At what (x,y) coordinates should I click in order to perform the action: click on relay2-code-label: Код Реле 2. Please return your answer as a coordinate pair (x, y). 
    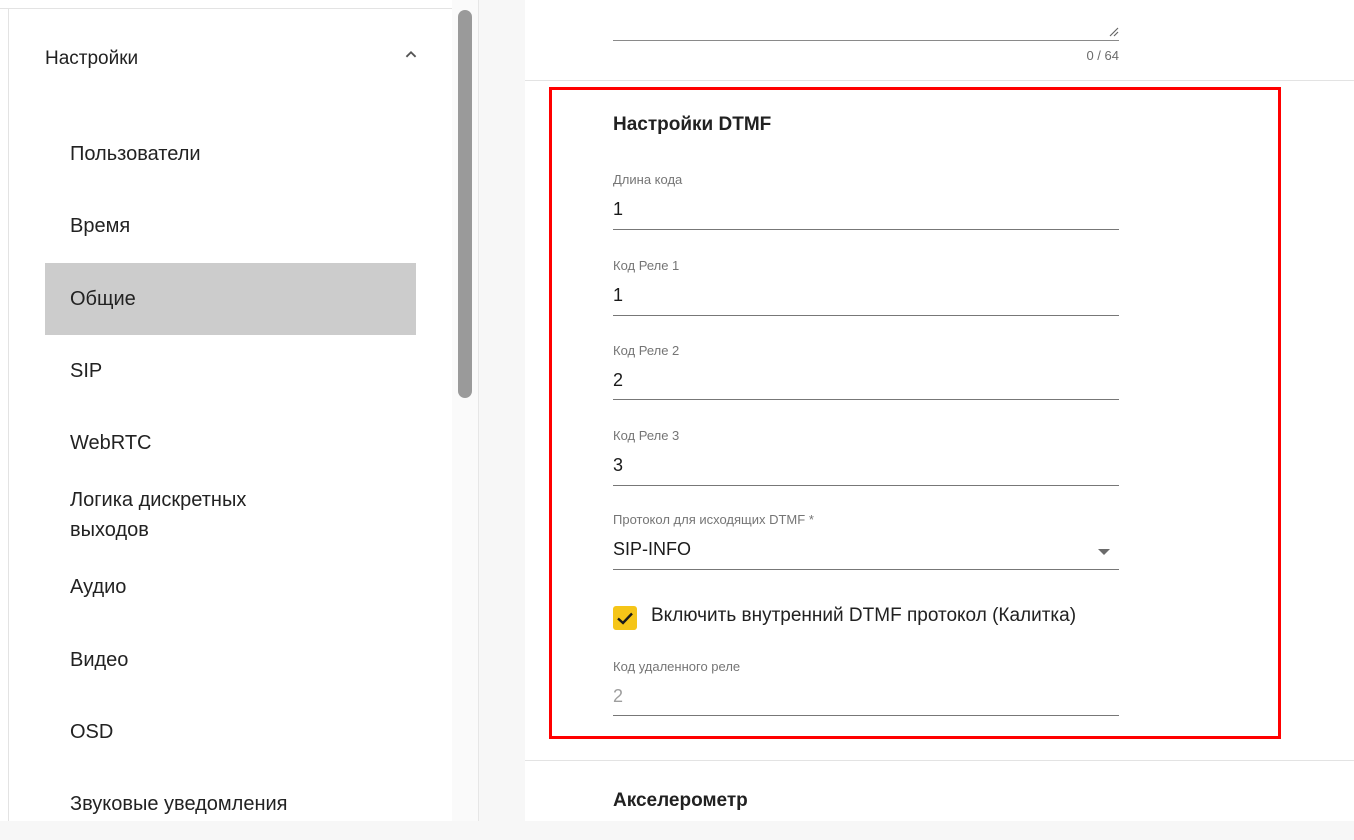
    Looking at the image, I should click on (646, 350).